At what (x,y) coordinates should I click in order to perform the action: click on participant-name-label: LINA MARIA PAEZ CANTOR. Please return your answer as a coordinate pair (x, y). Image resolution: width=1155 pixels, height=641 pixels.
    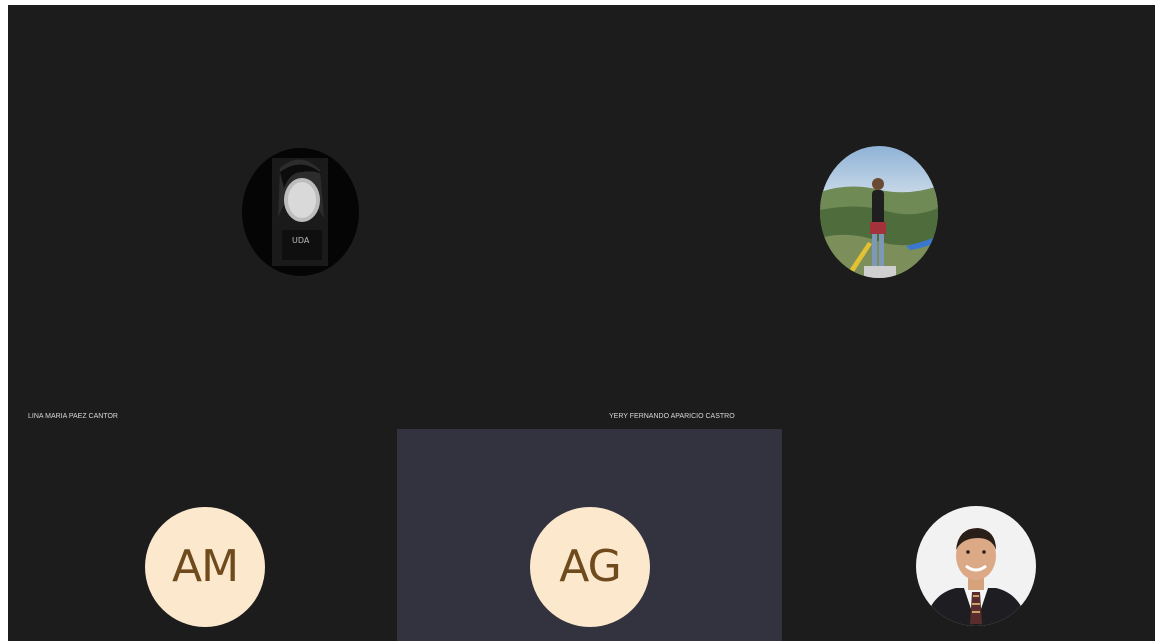
    Looking at the image, I should click on (73, 416).